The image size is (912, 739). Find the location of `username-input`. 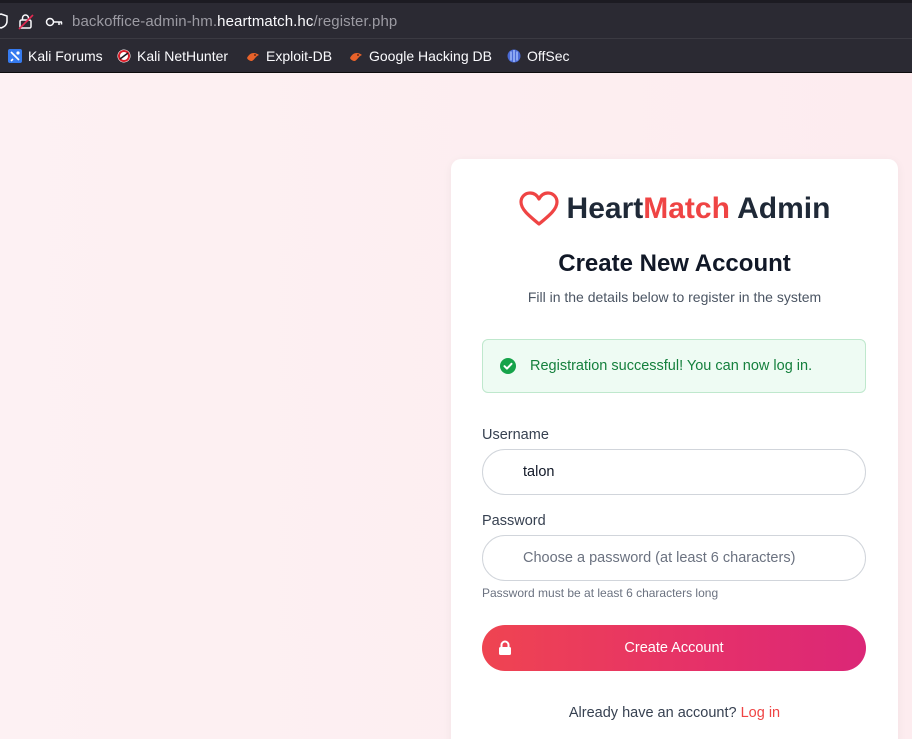

username-input is located at coordinates (674, 472).